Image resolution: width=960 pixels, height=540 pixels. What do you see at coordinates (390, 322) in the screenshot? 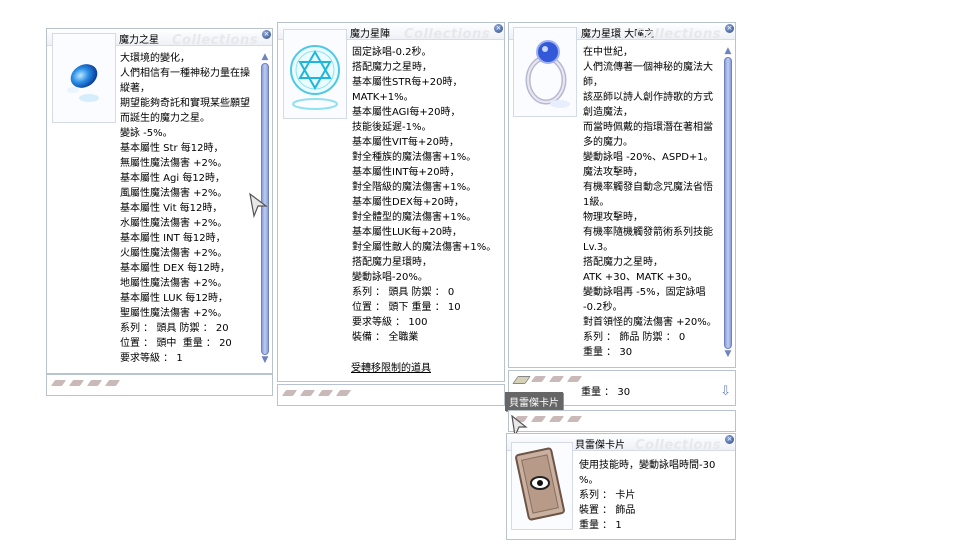
I see `description-line: 要求等級 ： 100` at bounding box center [390, 322].